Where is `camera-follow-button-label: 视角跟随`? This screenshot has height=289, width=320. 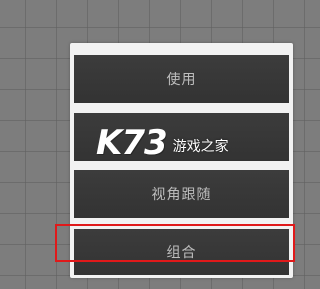
camera-follow-button-label: 视角跟随 is located at coordinates (181, 195).